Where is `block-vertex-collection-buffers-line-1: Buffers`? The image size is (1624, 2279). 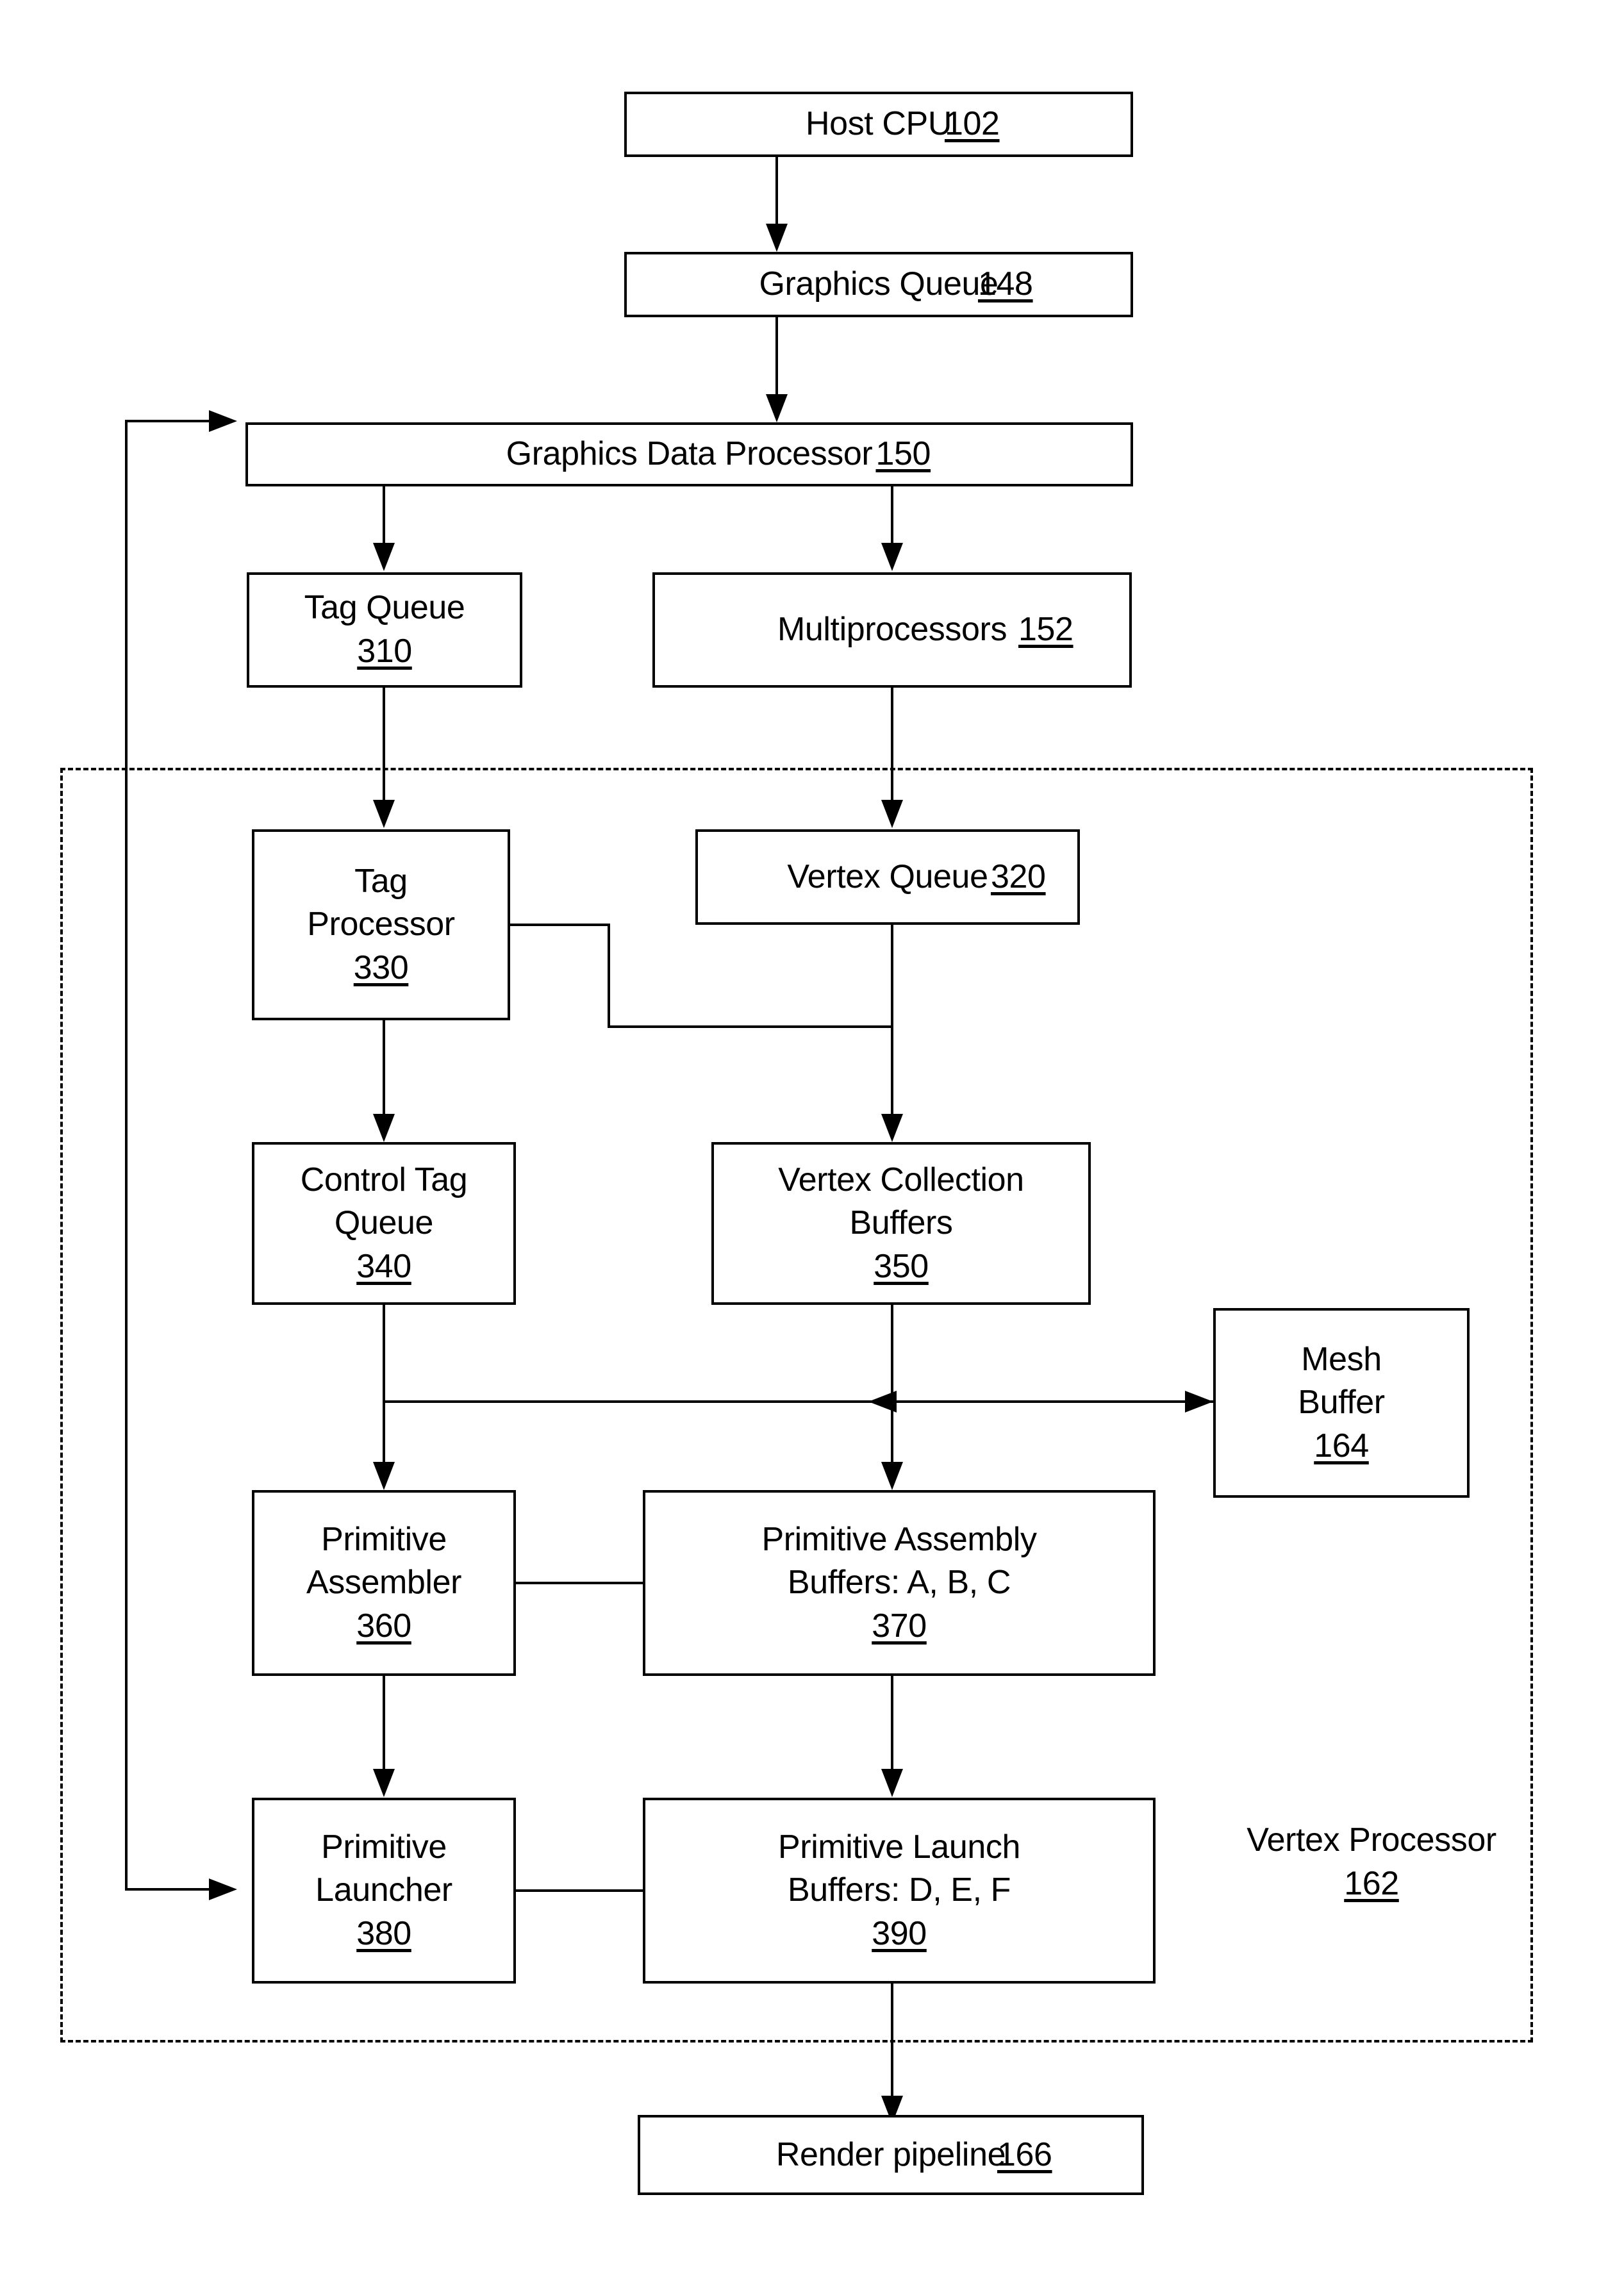
block-vertex-collection-buffers-line-1: Buffers is located at coordinates (901, 1223).